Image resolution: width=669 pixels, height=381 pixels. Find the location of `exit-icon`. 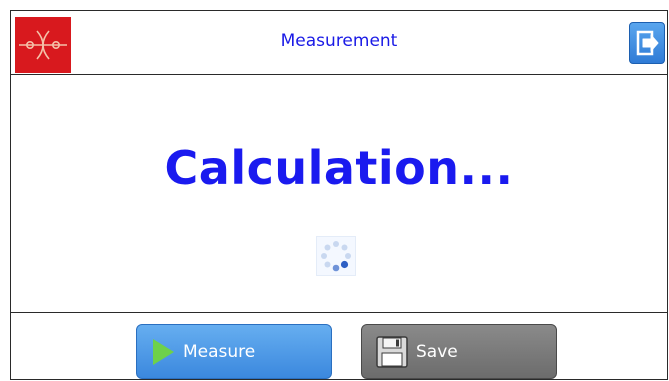

exit-icon is located at coordinates (647, 48).